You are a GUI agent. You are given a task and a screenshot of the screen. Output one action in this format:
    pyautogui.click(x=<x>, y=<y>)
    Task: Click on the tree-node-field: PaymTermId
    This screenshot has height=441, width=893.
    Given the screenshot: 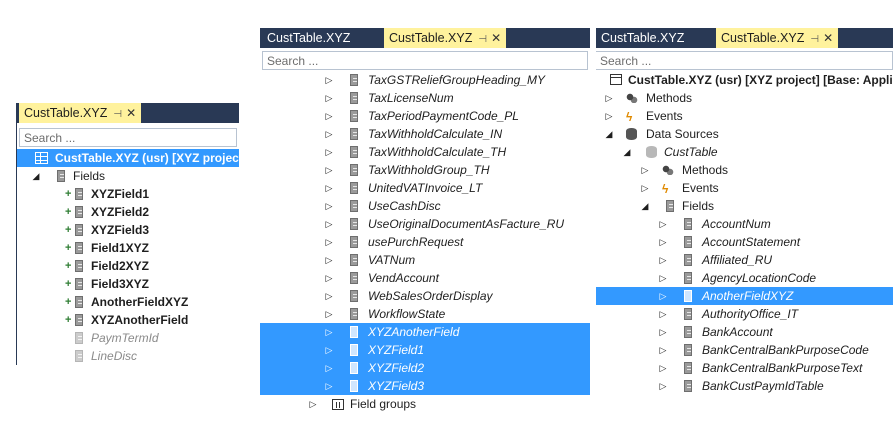 What is the action you would take?
    pyautogui.click(x=128, y=338)
    